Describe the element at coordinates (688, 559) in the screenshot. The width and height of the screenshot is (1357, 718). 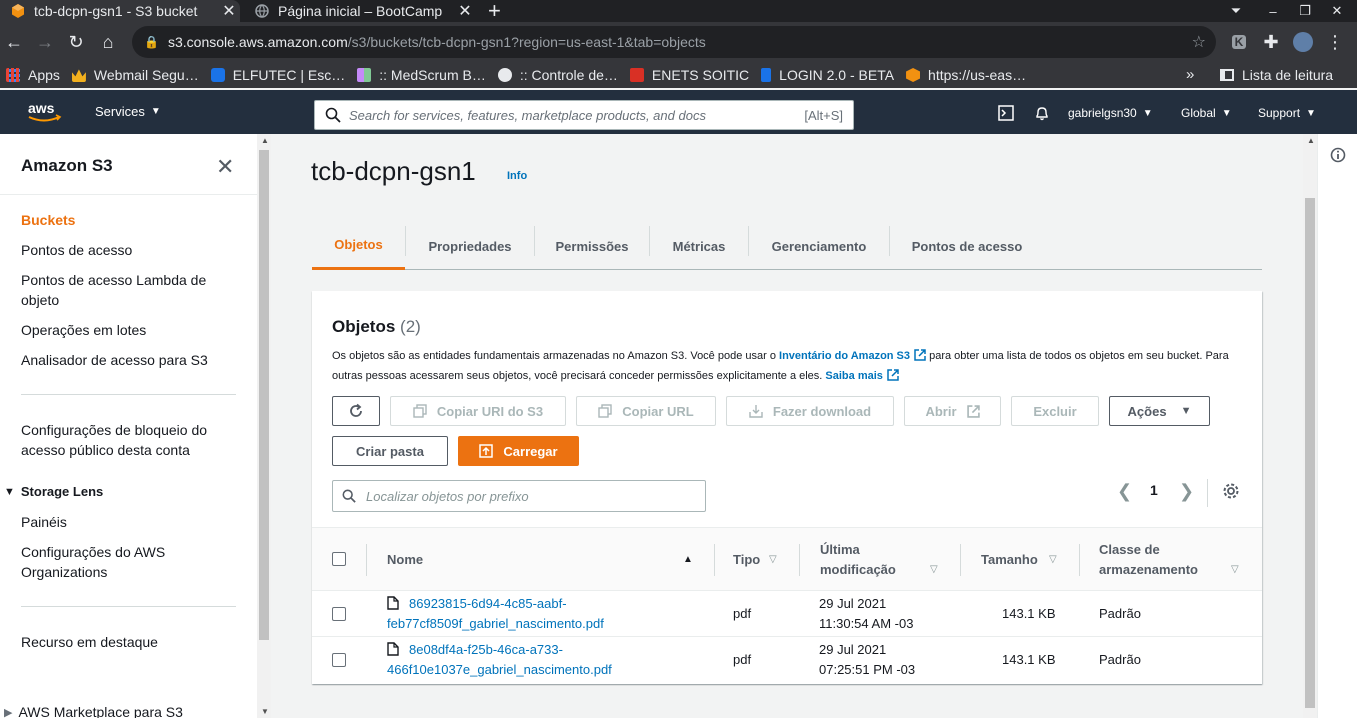
I see `sort-ascending-icon: ▲` at that location.